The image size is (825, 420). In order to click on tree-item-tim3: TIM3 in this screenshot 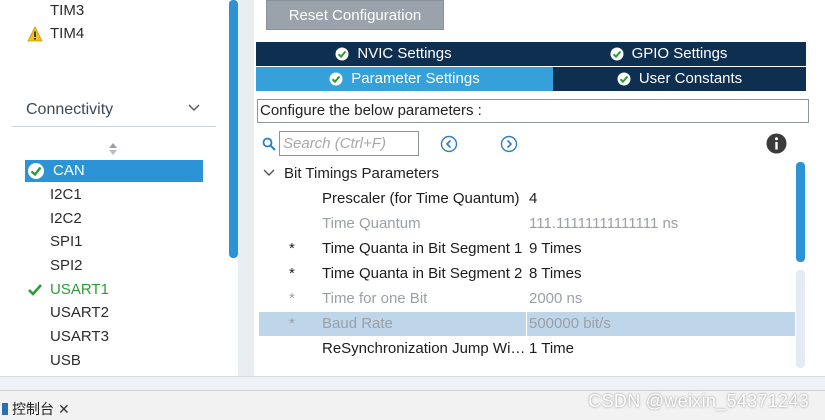, I will do `click(67, 11)`.